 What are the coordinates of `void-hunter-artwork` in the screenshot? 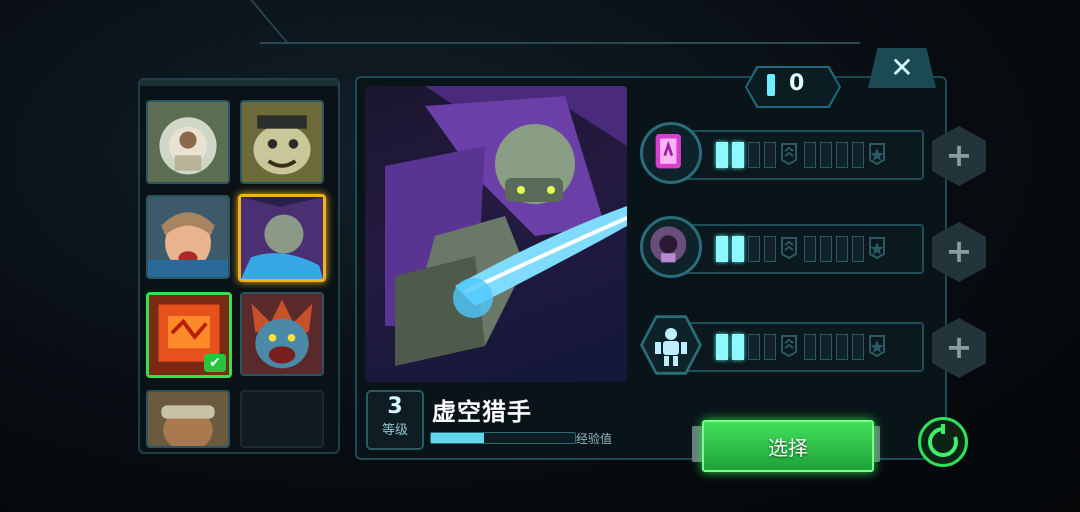 It's located at (496, 226).